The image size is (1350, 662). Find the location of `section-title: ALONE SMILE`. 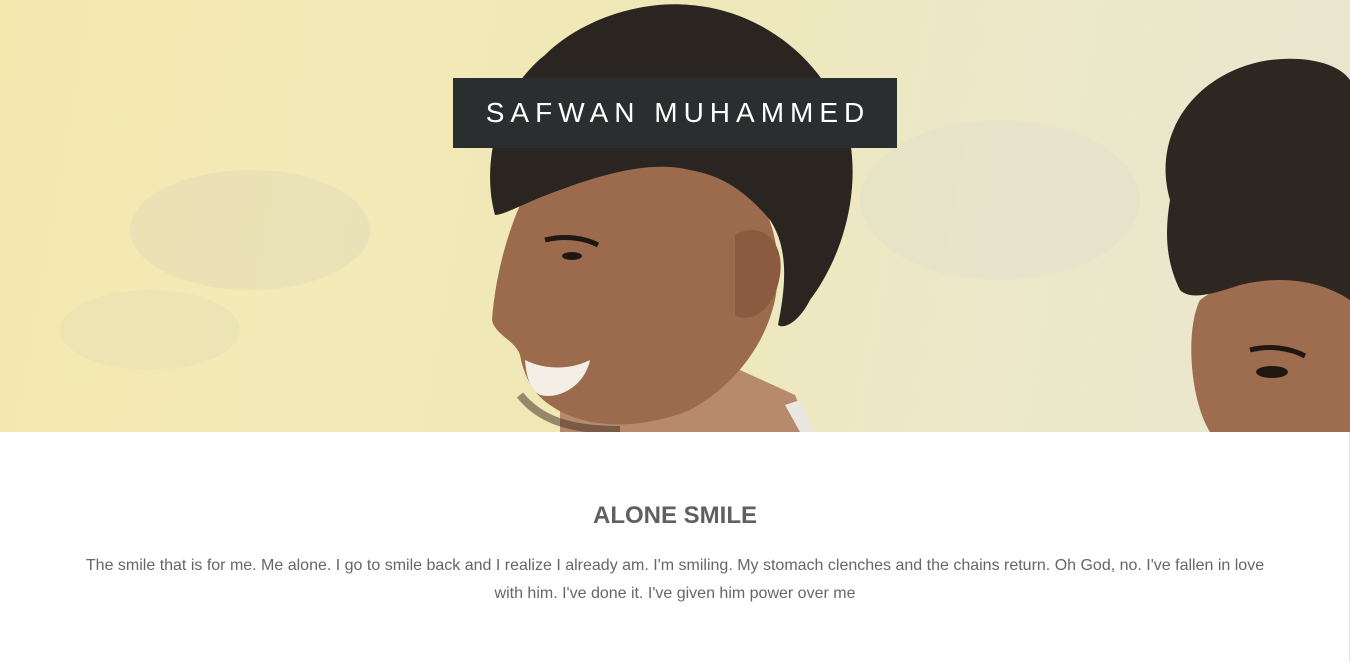

section-title: ALONE SMILE is located at coordinates (674, 515).